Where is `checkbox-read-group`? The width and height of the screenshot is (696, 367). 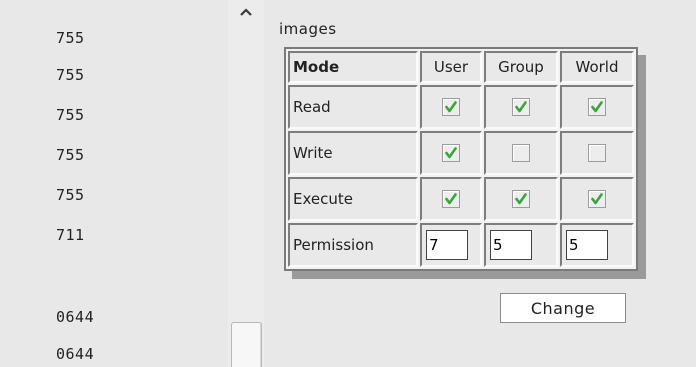
checkbox-read-group is located at coordinates (521, 107).